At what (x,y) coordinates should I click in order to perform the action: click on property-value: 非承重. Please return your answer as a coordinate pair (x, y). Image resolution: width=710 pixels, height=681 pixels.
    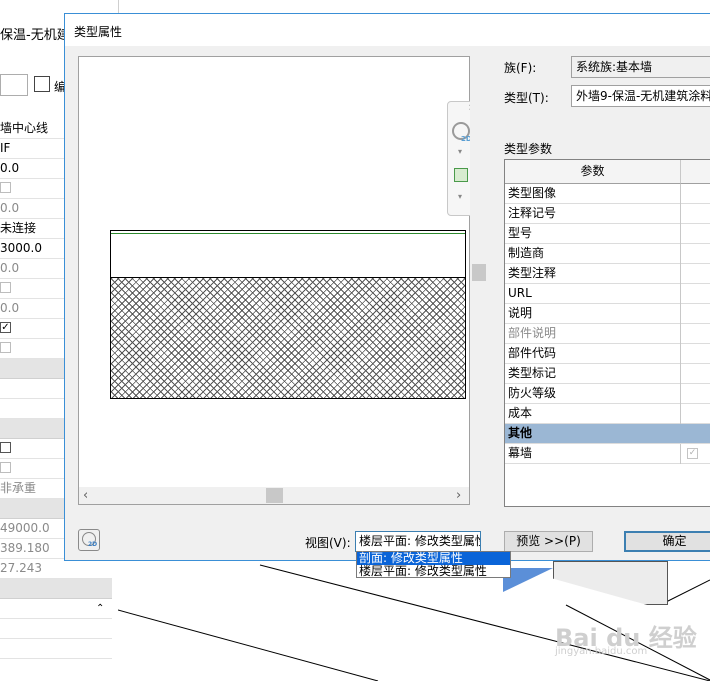
    Looking at the image, I should click on (18, 488).